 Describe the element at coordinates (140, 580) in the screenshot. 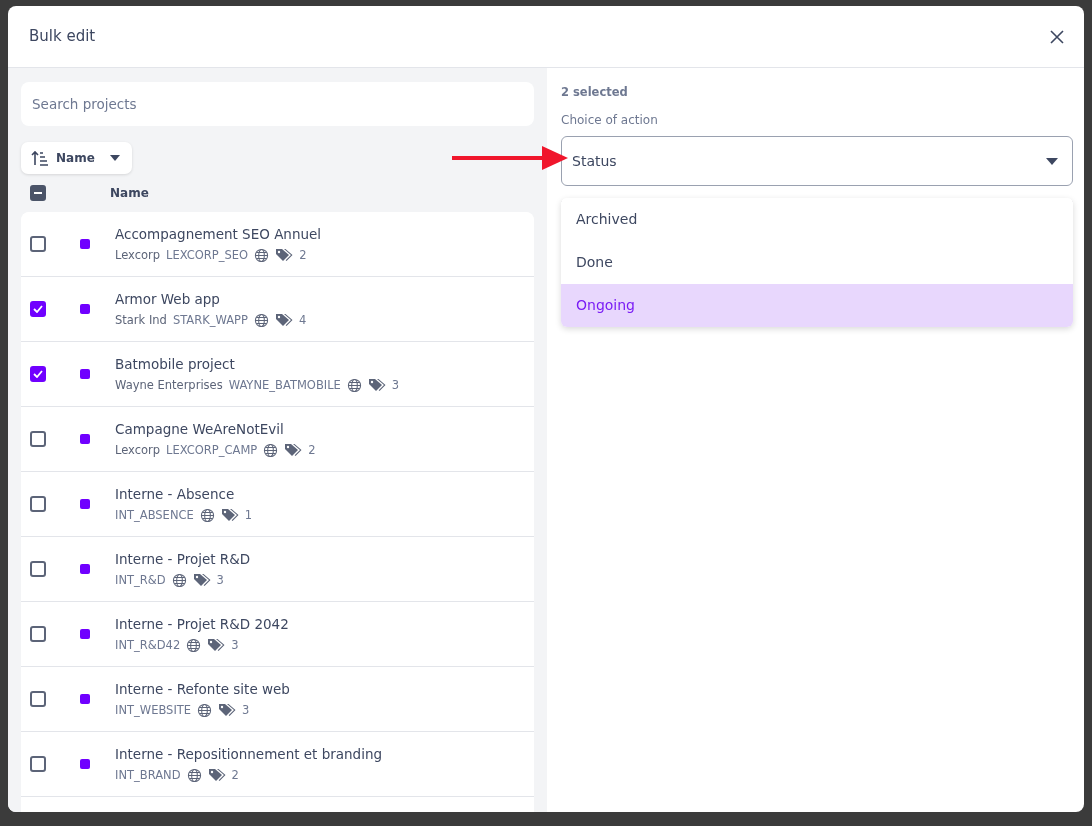

I see `project-code: INT_R&D` at that location.